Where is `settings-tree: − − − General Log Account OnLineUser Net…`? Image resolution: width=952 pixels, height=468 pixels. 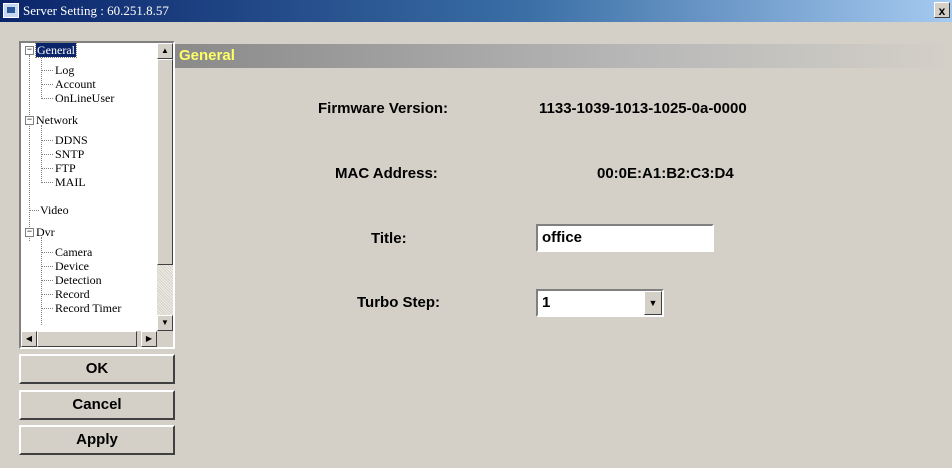 settings-tree: − − − General Log Account OnLineUser Net… is located at coordinates (97, 195).